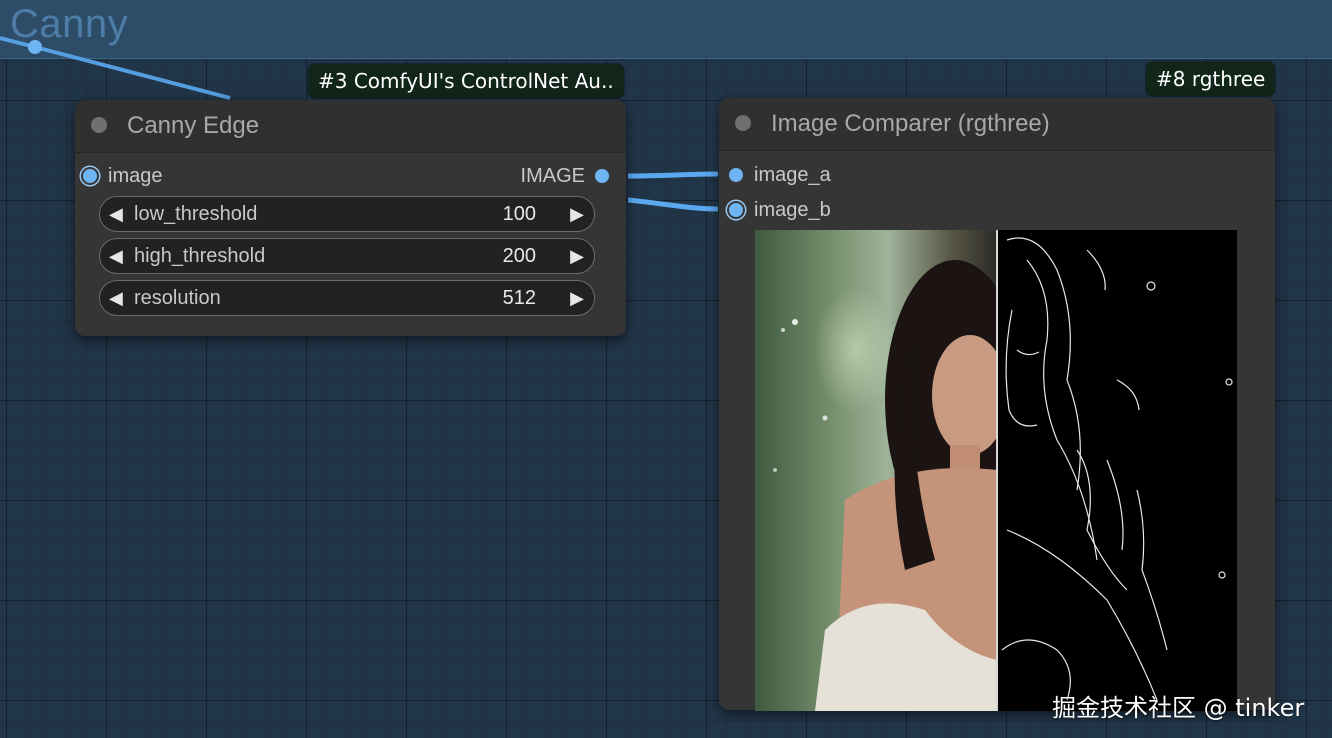  Describe the element at coordinates (350, 126) in the screenshot. I see `canny-node-header: Canny Edge` at that location.